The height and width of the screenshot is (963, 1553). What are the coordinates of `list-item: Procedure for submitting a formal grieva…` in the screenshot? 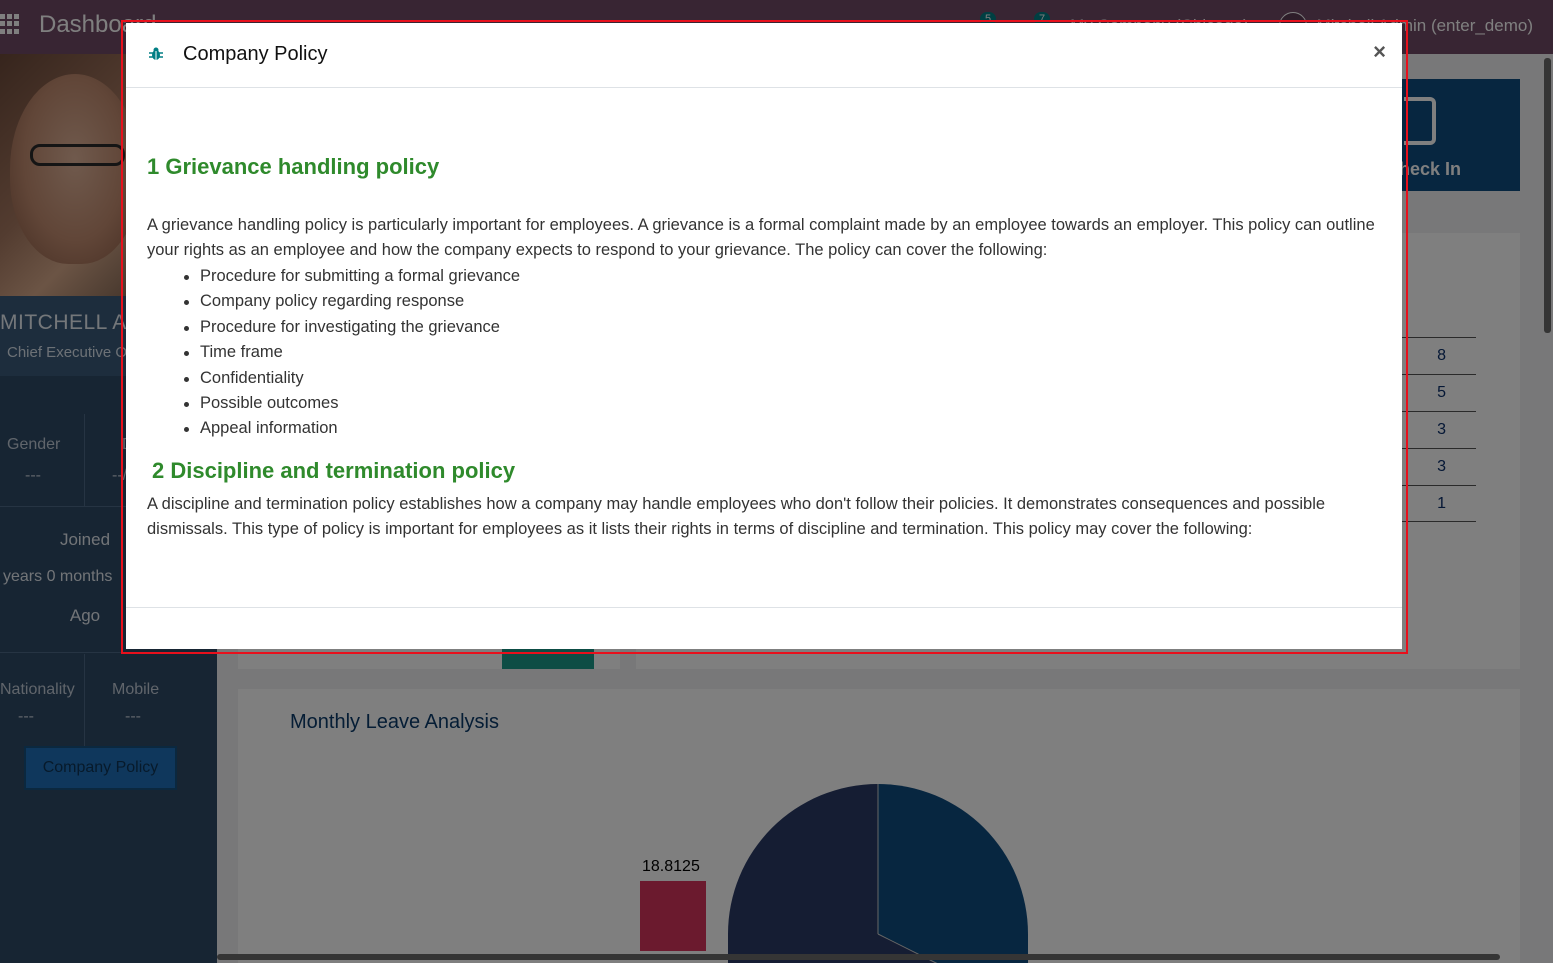 It's located at (352, 276).